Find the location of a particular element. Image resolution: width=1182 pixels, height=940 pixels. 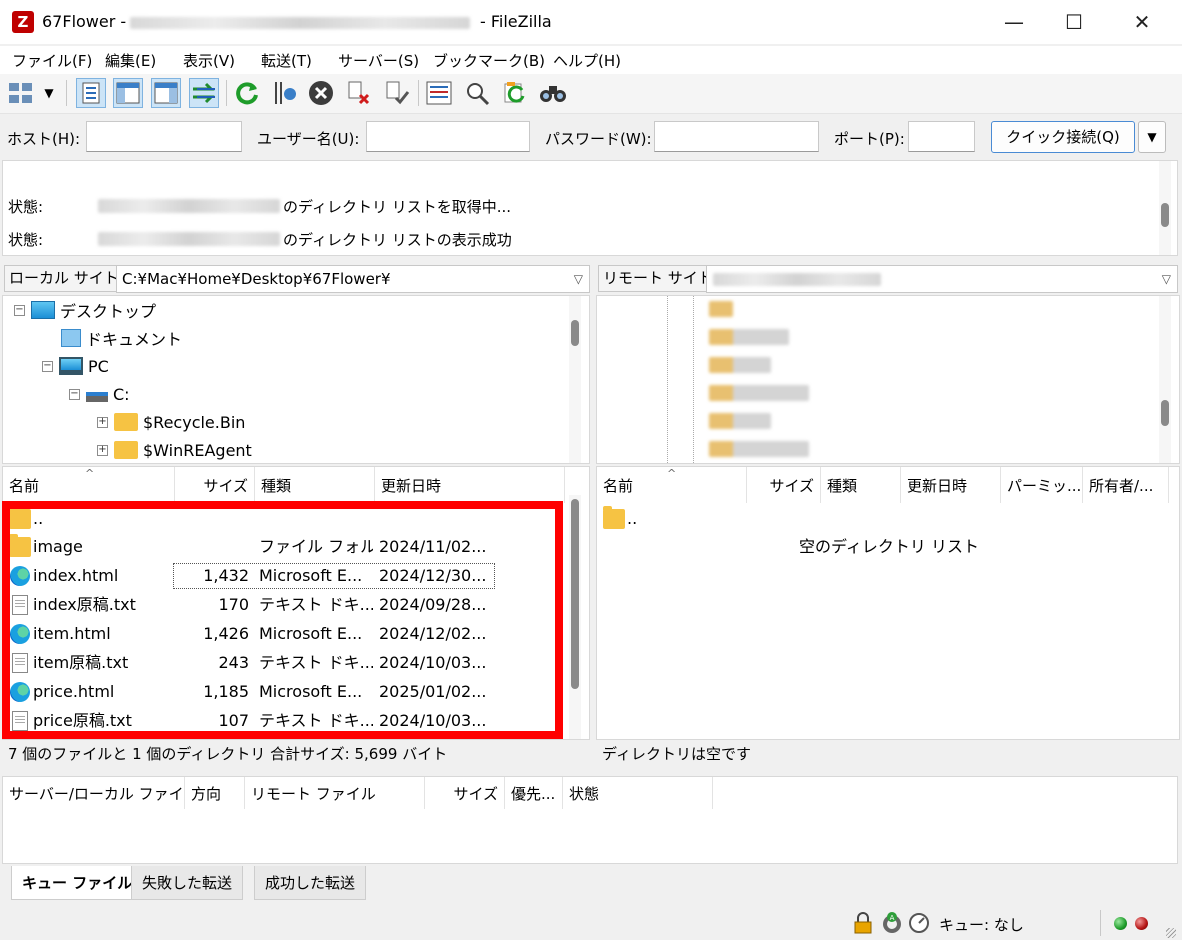

resize-grip-icon is located at coordinates (1171, 933).